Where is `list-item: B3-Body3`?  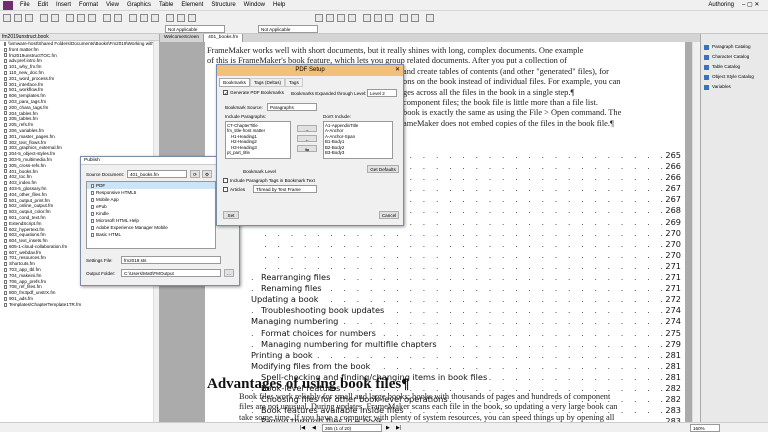
list-item: B3-Body3 is located at coordinates (358, 152).